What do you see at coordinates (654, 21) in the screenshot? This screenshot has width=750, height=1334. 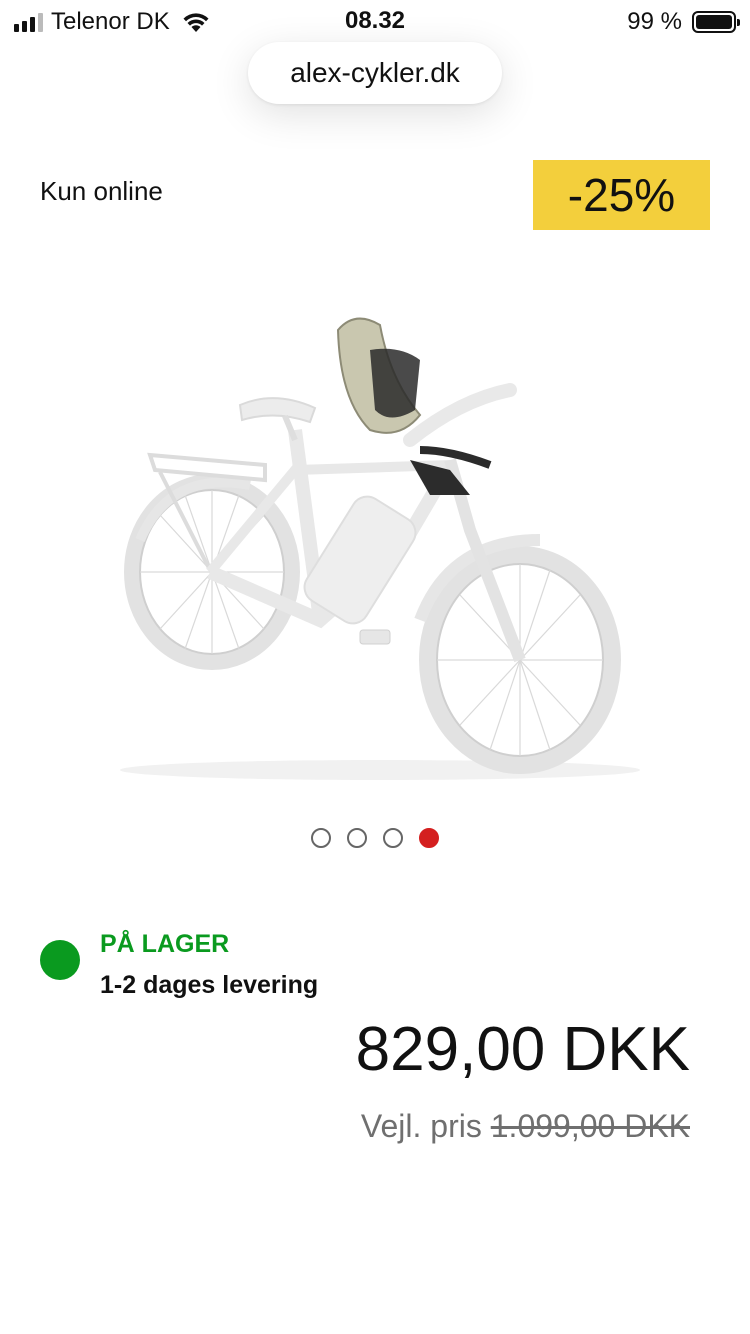 I see `battery-percentage: 99 %` at bounding box center [654, 21].